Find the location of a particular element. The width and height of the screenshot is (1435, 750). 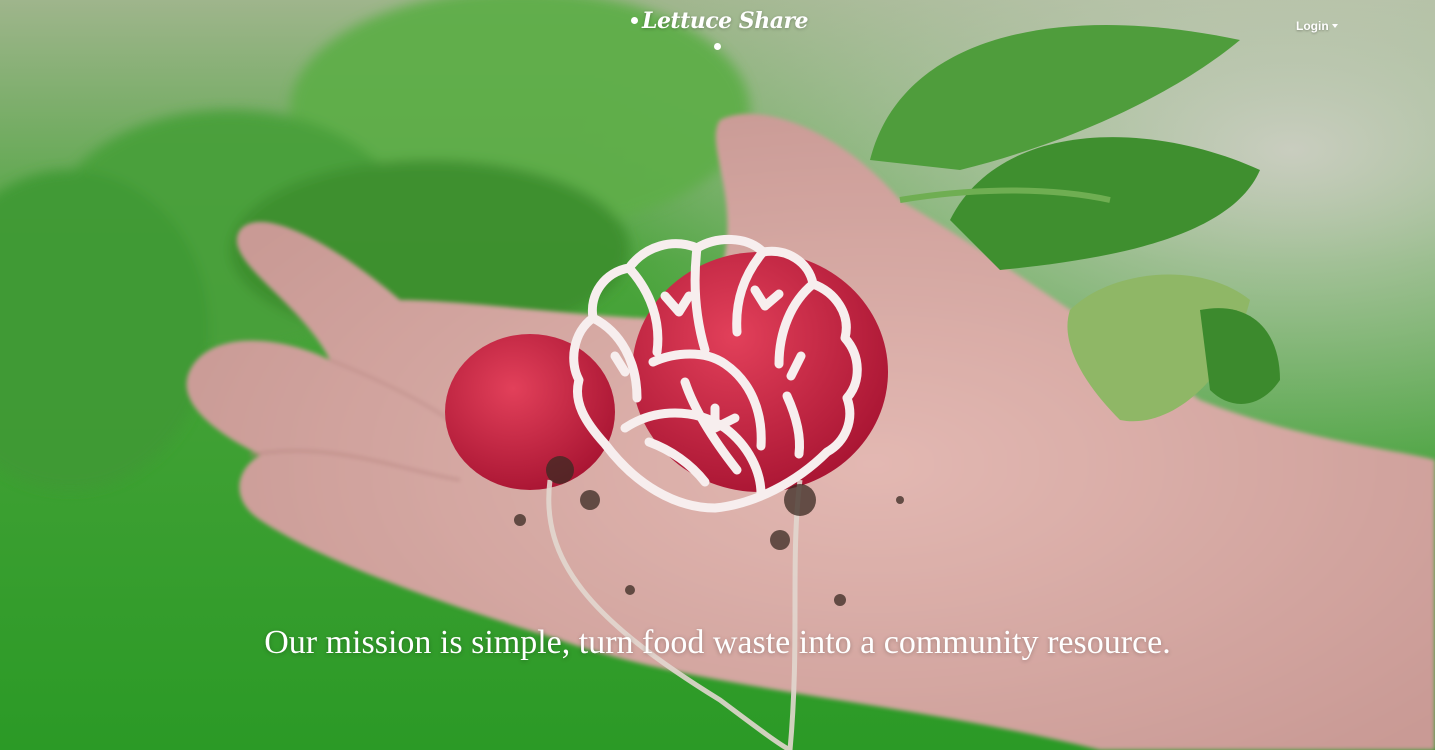

login-dropdown: Login is located at coordinates (1317, 26).